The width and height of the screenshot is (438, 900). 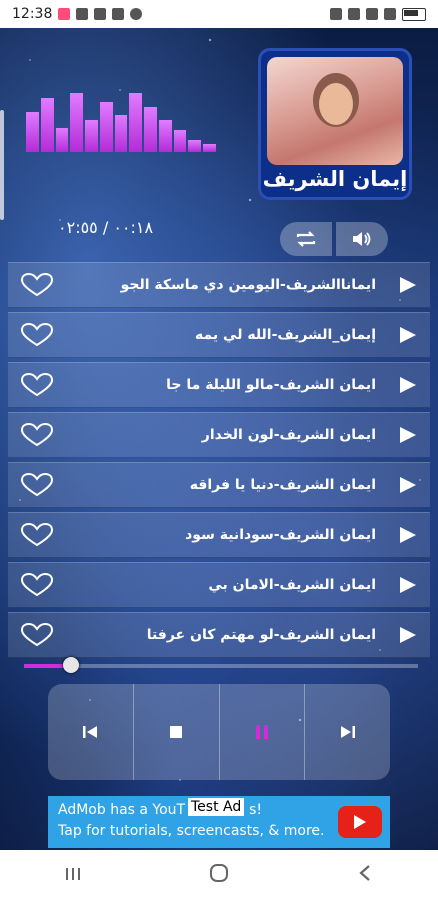 I want to click on equalizer-visualizer, so click(x=121, y=120).